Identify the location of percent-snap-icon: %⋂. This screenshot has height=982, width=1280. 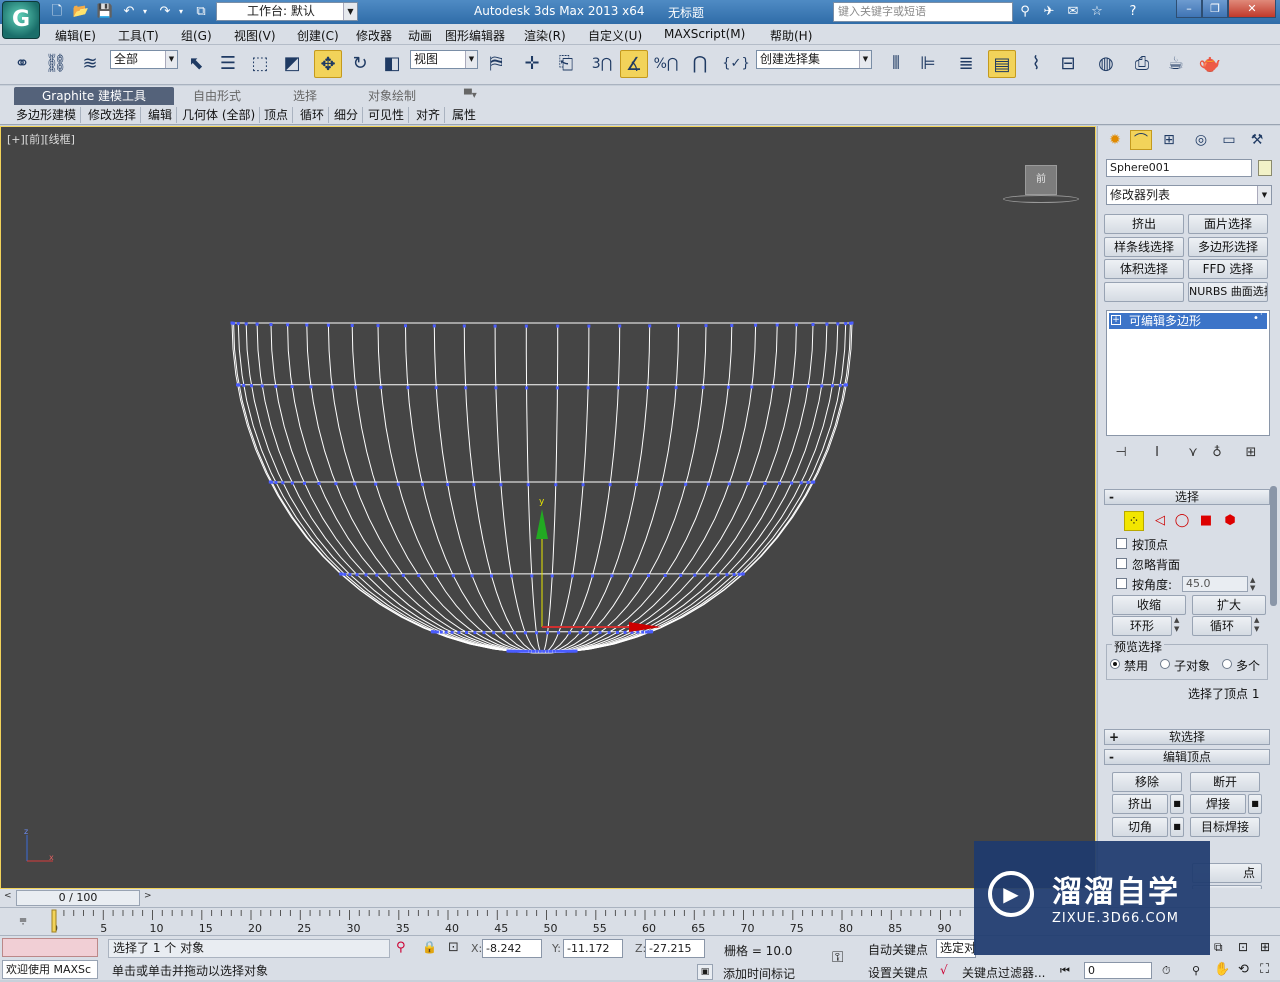
(666, 64).